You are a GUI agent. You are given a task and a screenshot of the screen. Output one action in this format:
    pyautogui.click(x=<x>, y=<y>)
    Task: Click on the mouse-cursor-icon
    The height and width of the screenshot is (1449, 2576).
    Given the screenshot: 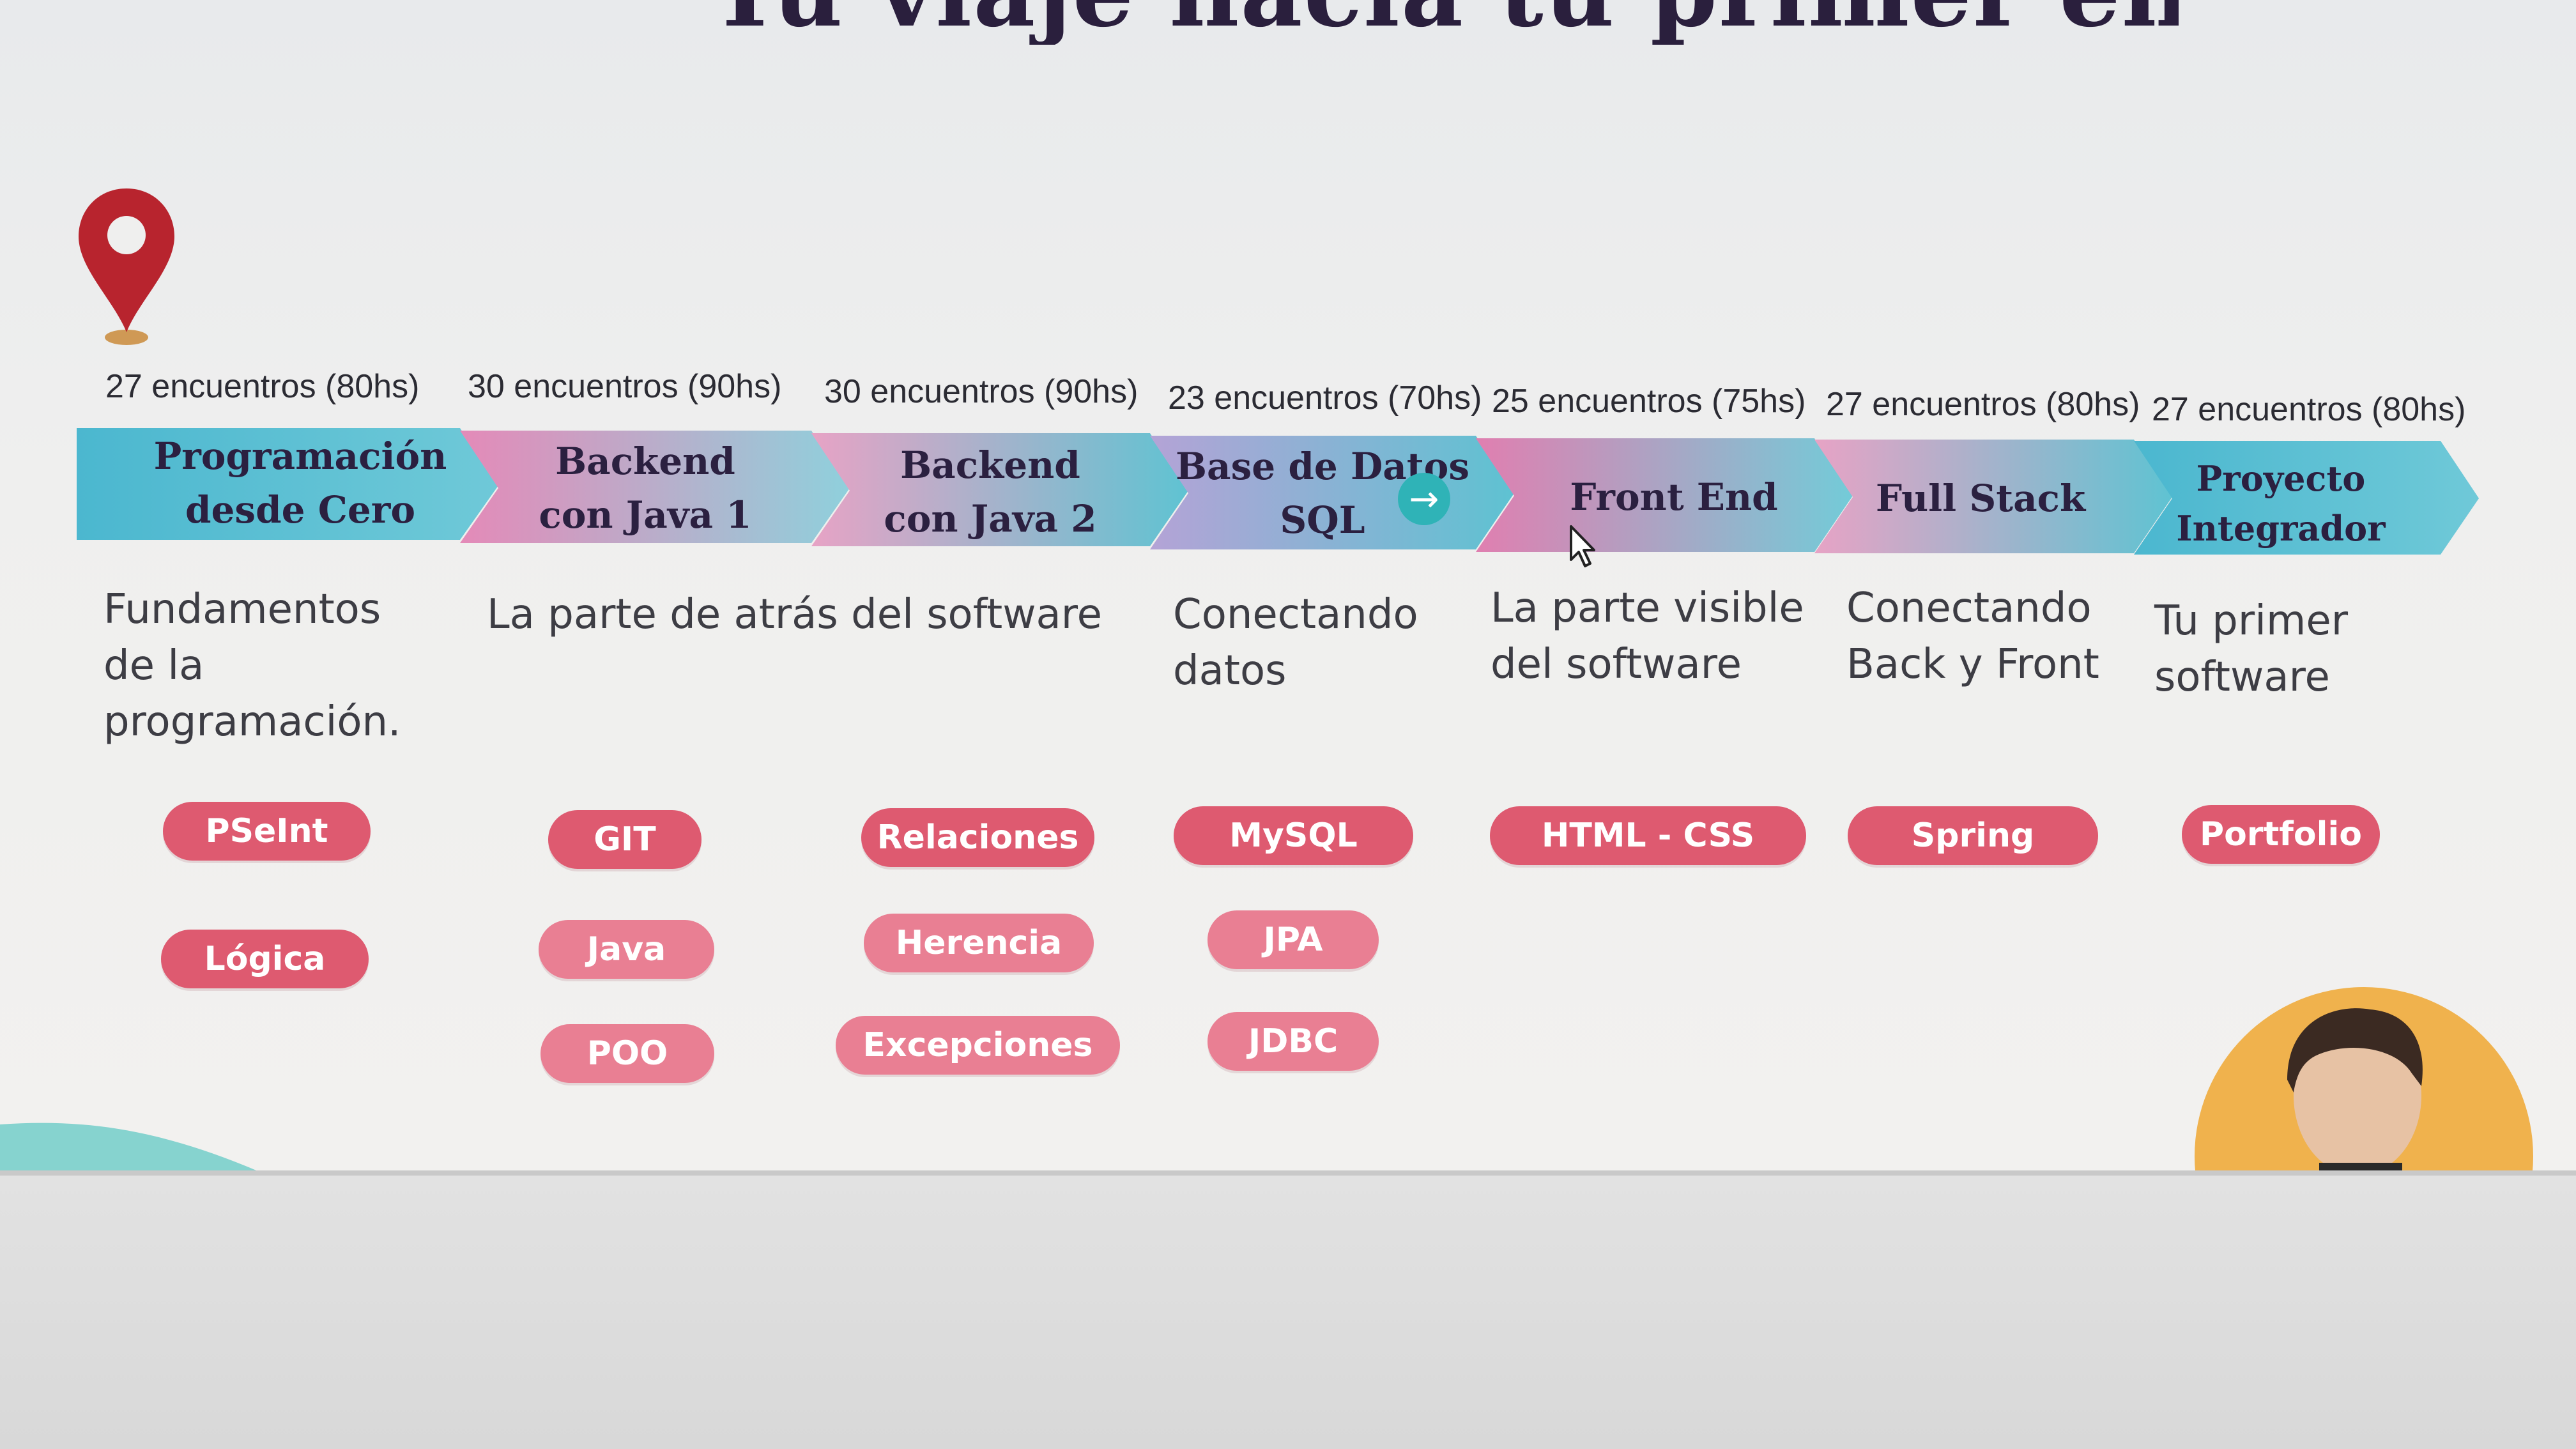 What is the action you would take?
    pyautogui.click(x=1582, y=546)
    